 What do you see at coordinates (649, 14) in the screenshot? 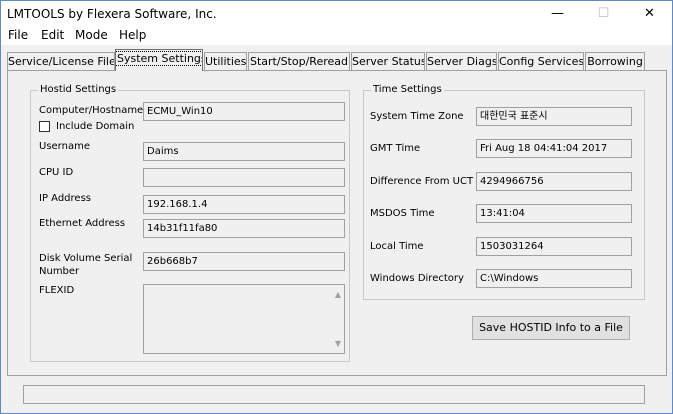
I see `close-button: ✕` at bounding box center [649, 14].